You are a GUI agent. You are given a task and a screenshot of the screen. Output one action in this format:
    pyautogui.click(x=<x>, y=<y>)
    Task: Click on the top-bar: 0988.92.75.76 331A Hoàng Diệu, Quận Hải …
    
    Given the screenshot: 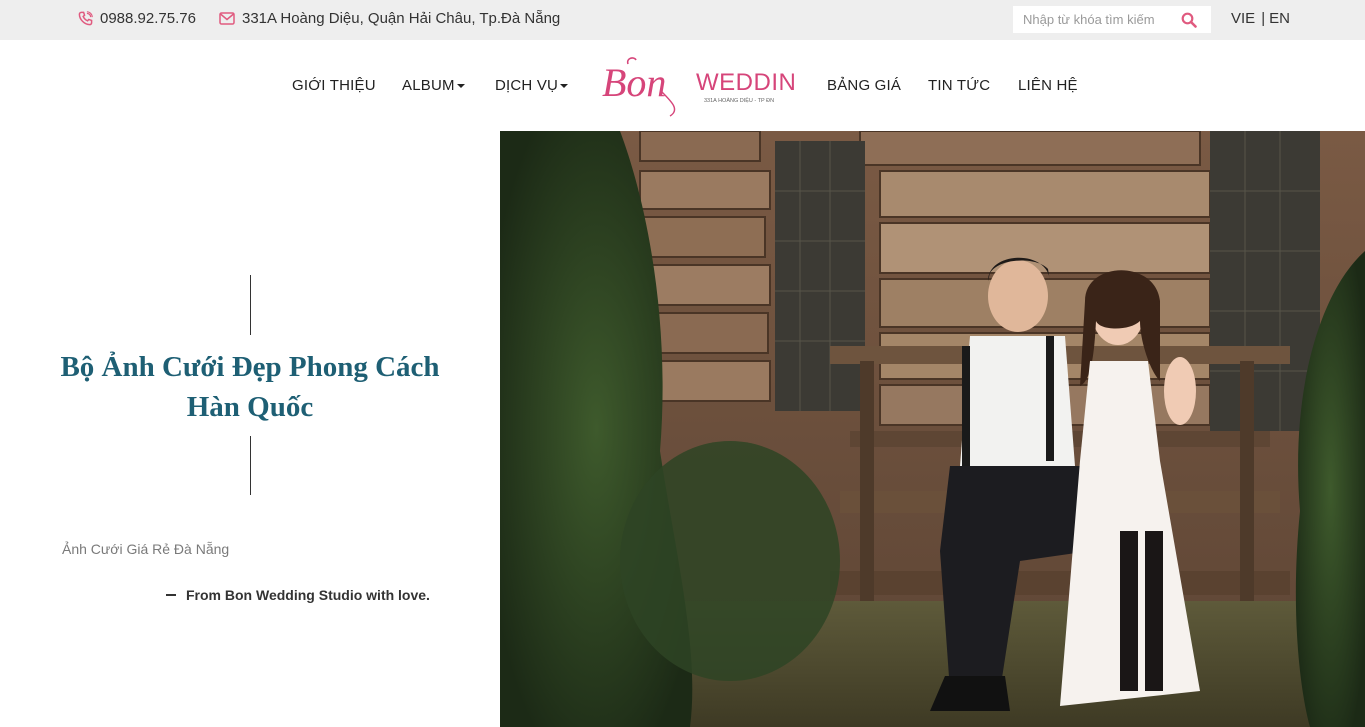 What is the action you would take?
    pyautogui.click(x=682, y=20)
    